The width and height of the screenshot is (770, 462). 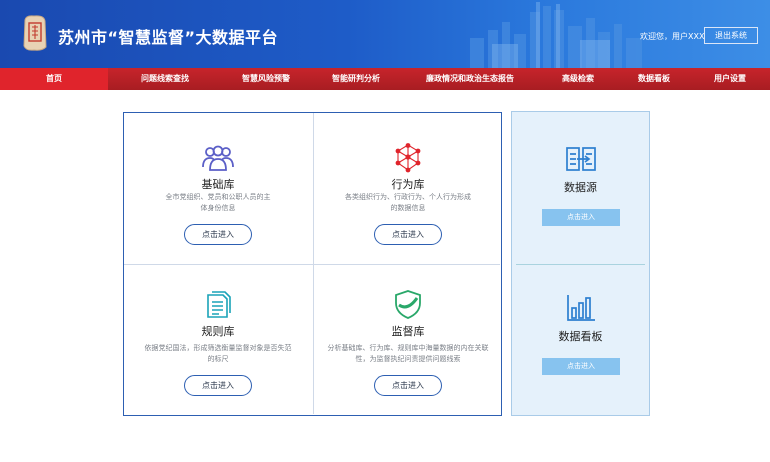 I want to click on module-description: 依据党纪国法，形成筛选衡量监督对象是否失范的标尺, so click(x=218, y=353).